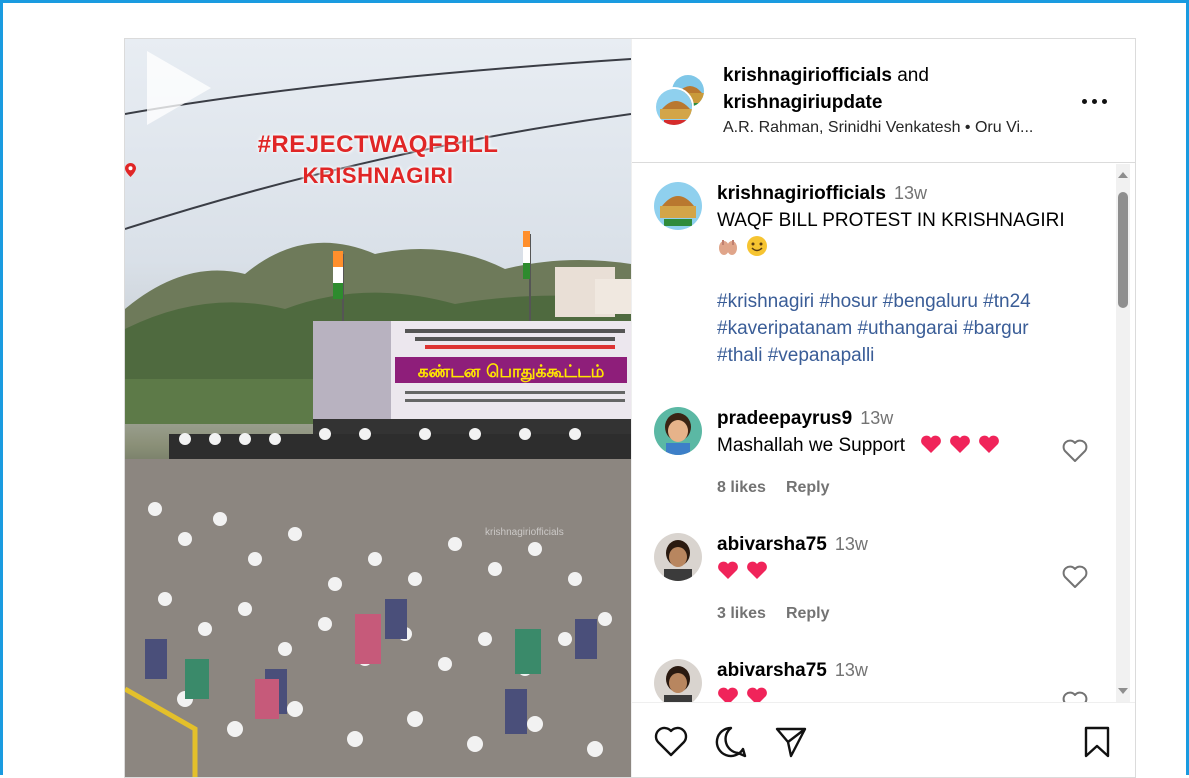 The image size is (1189, 778). Describe the element at coordinates (511, 372) in the screenshot. I see `banner-text: கண்டன பொதுக்கூட்டம்` at that location.